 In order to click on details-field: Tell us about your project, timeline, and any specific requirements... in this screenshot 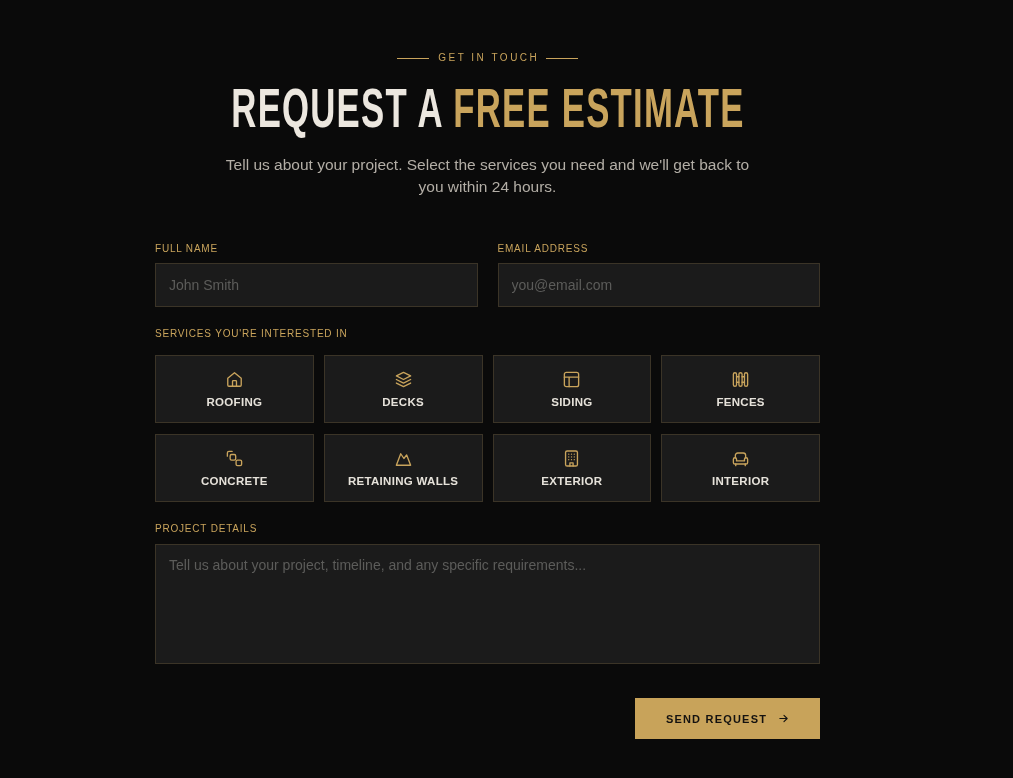, I will do `click(487, 604)`.